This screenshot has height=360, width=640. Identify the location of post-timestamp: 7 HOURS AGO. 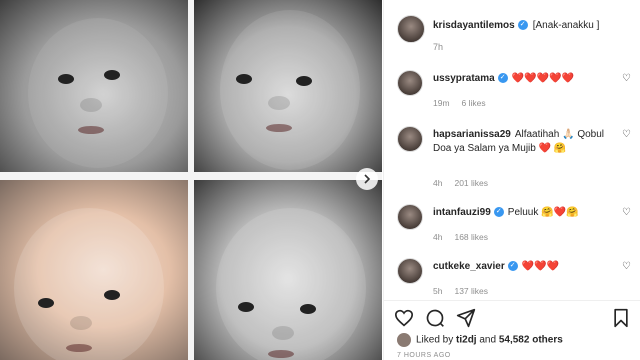
(424, 355).